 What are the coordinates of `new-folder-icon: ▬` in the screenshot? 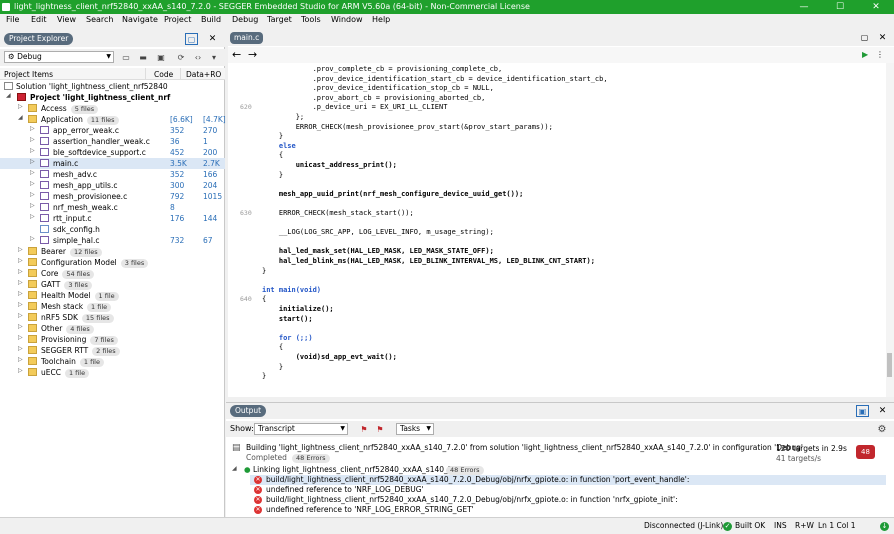 It's located at (143, 57).